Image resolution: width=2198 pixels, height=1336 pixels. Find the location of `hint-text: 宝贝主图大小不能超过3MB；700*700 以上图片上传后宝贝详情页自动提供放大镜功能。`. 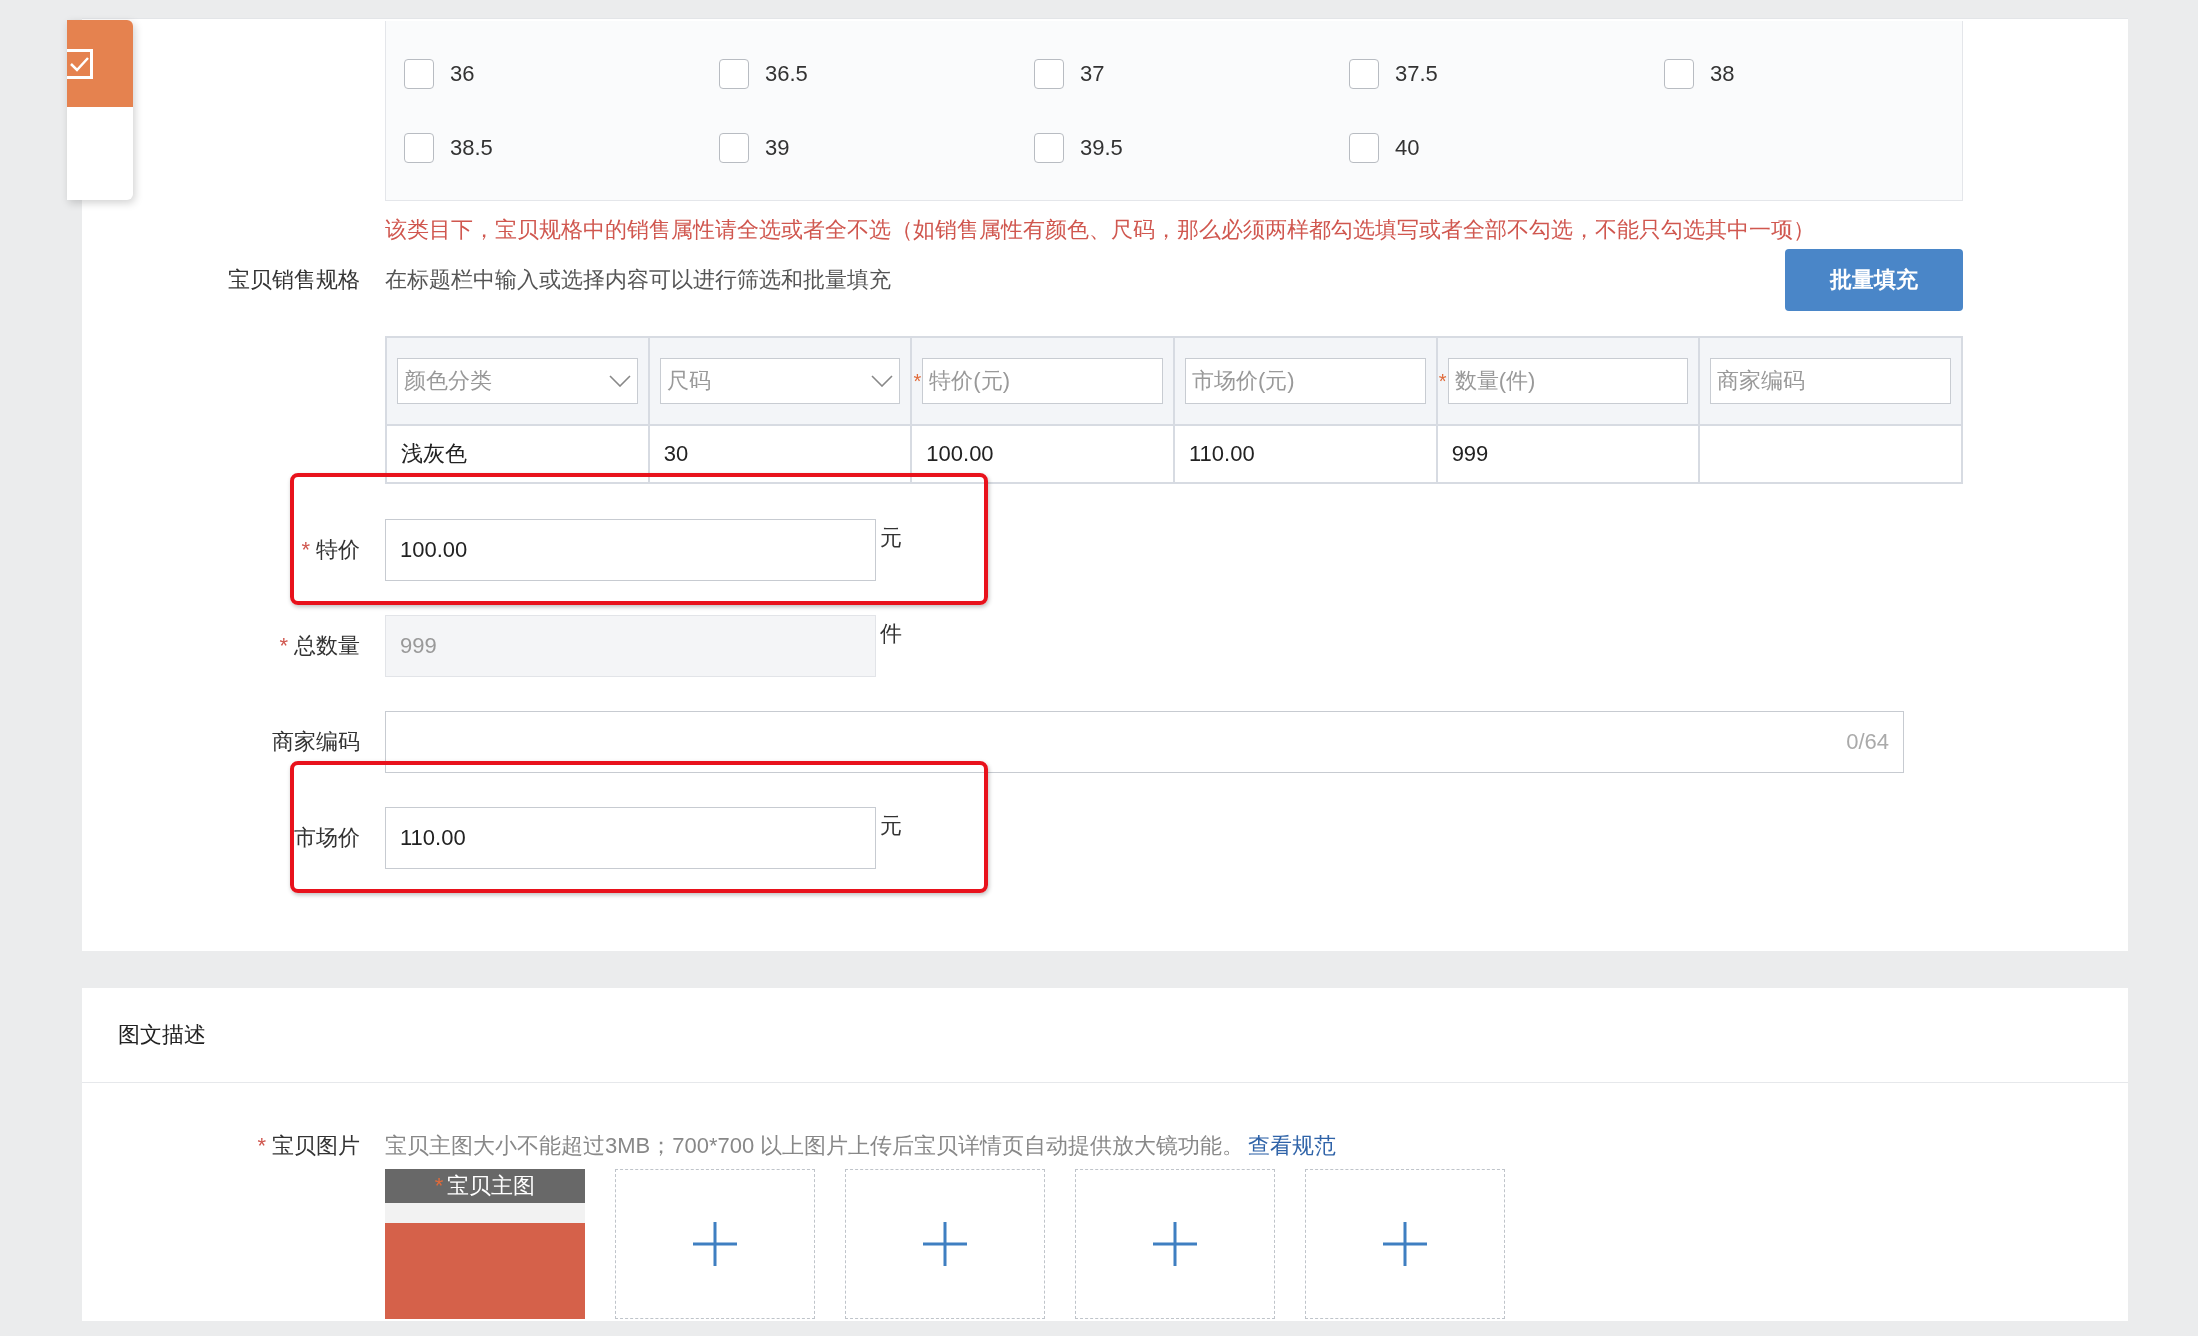

hint-text: 宝贝主图大小不能超过3MB；700*700 以上图片上传后宝贝详情页自动提供放大镜功能。 is located at coordinates (815, 1146).